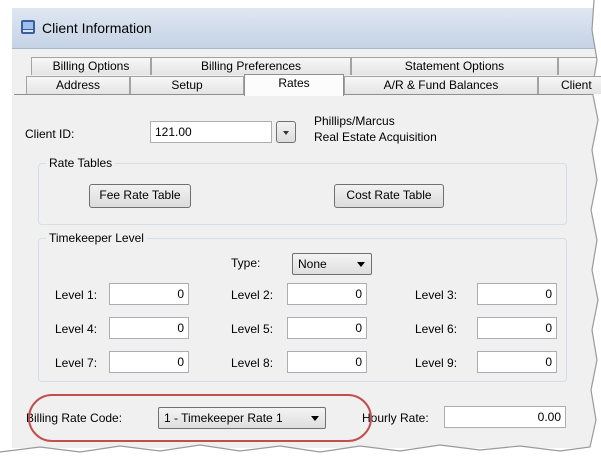  I want to click on tab-rates: Rates, so click(294, 85).